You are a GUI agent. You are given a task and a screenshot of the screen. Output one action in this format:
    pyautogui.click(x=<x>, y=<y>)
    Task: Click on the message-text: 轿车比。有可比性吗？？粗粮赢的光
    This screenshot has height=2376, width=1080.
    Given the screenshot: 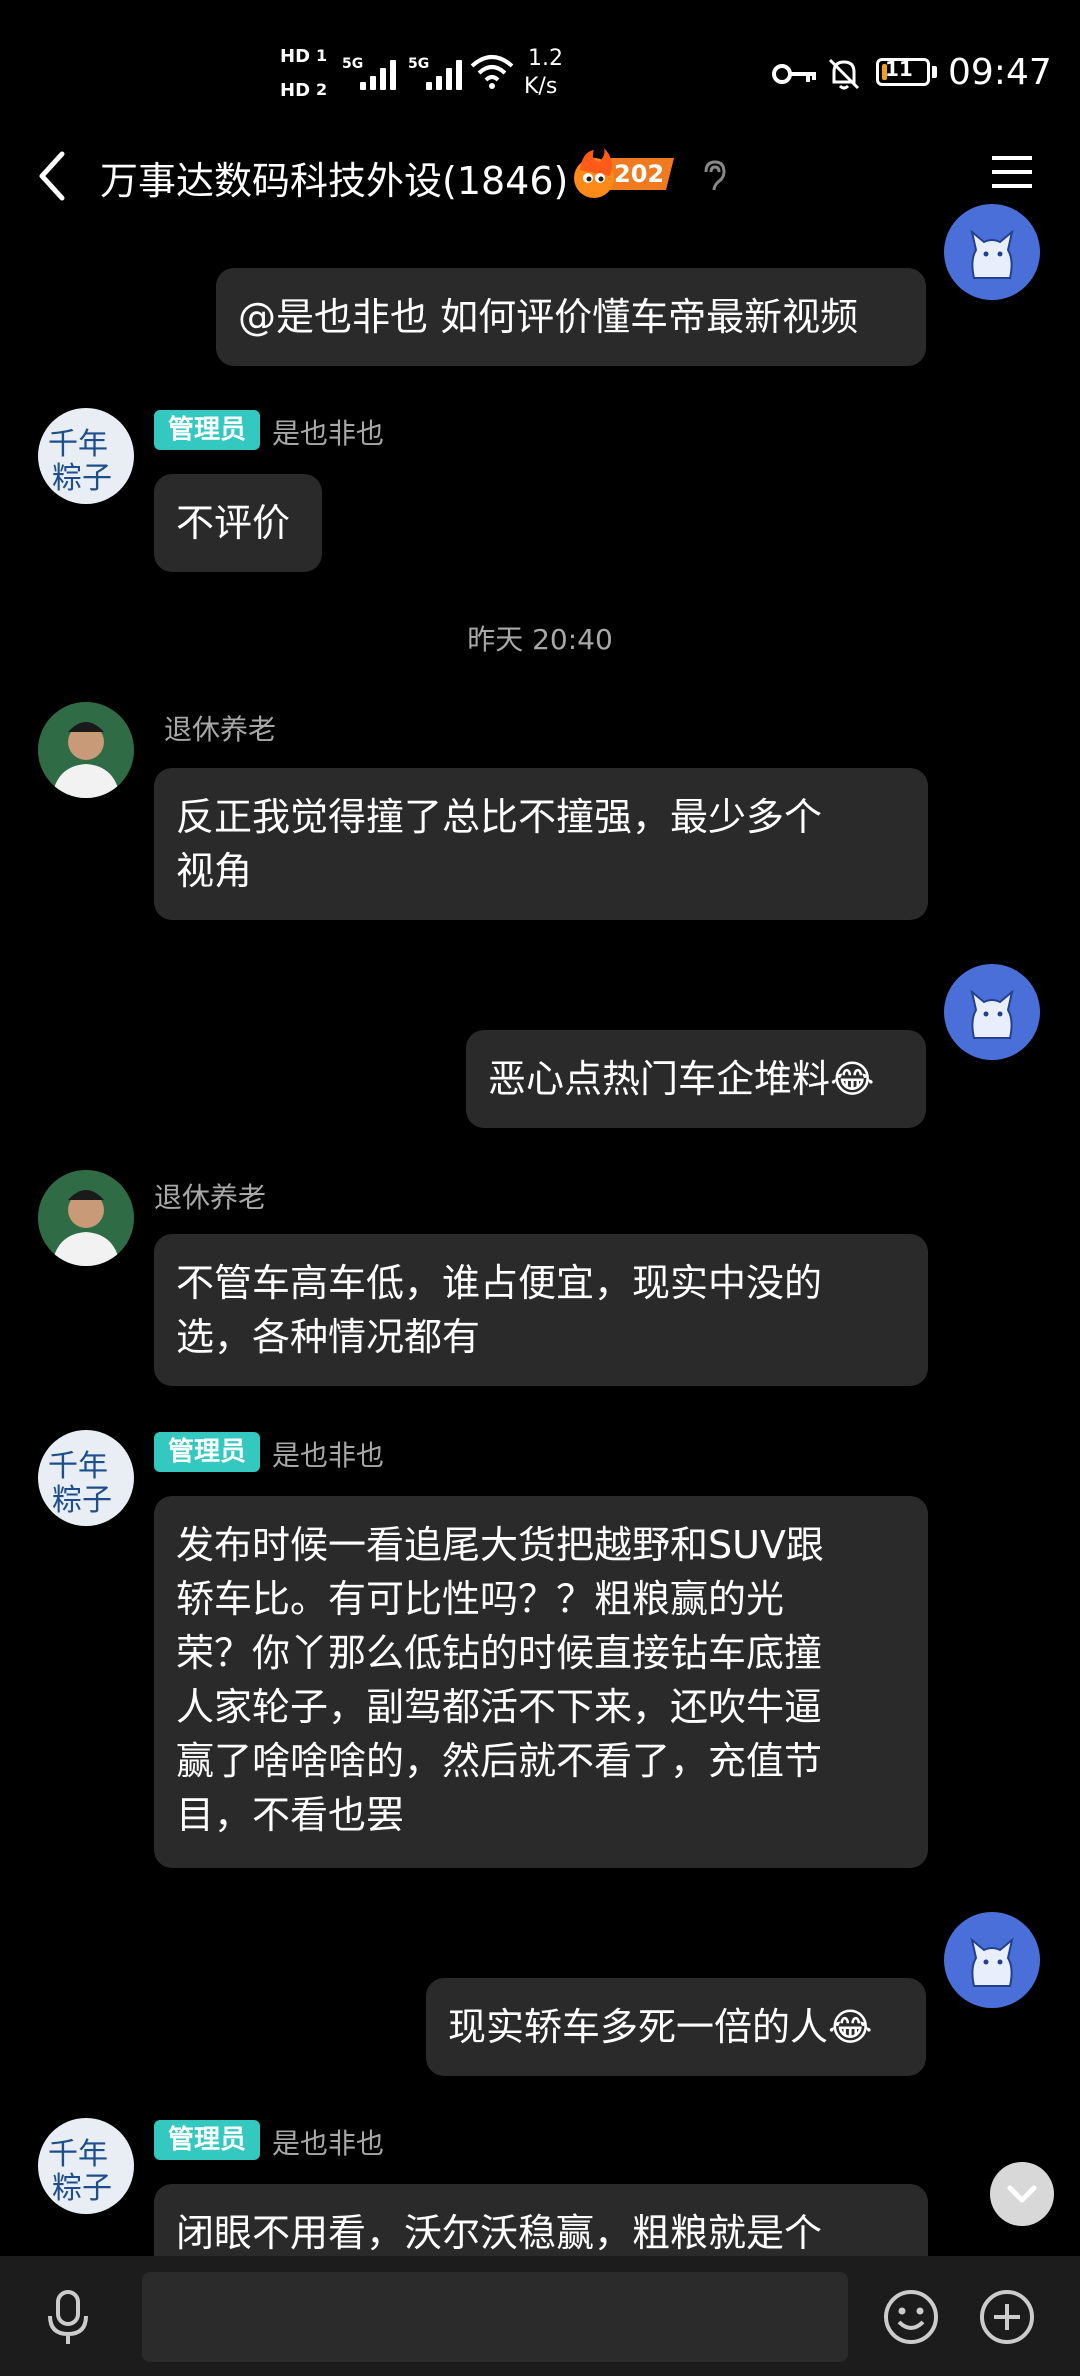 What is the action you would take?
    pyautogui.click(x=480, y=1599)
    